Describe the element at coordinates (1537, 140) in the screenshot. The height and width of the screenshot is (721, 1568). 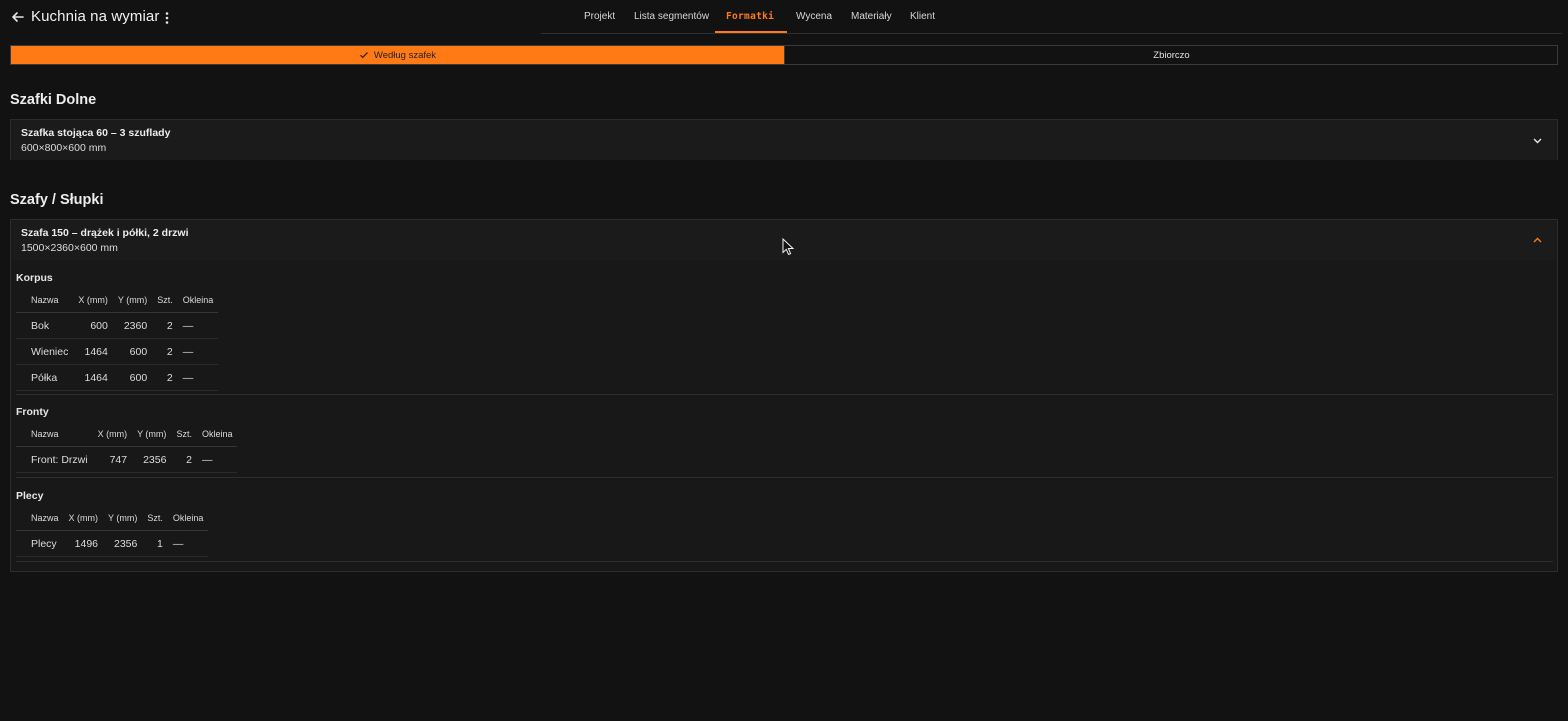
I see `chevron-down-icon` at that location.